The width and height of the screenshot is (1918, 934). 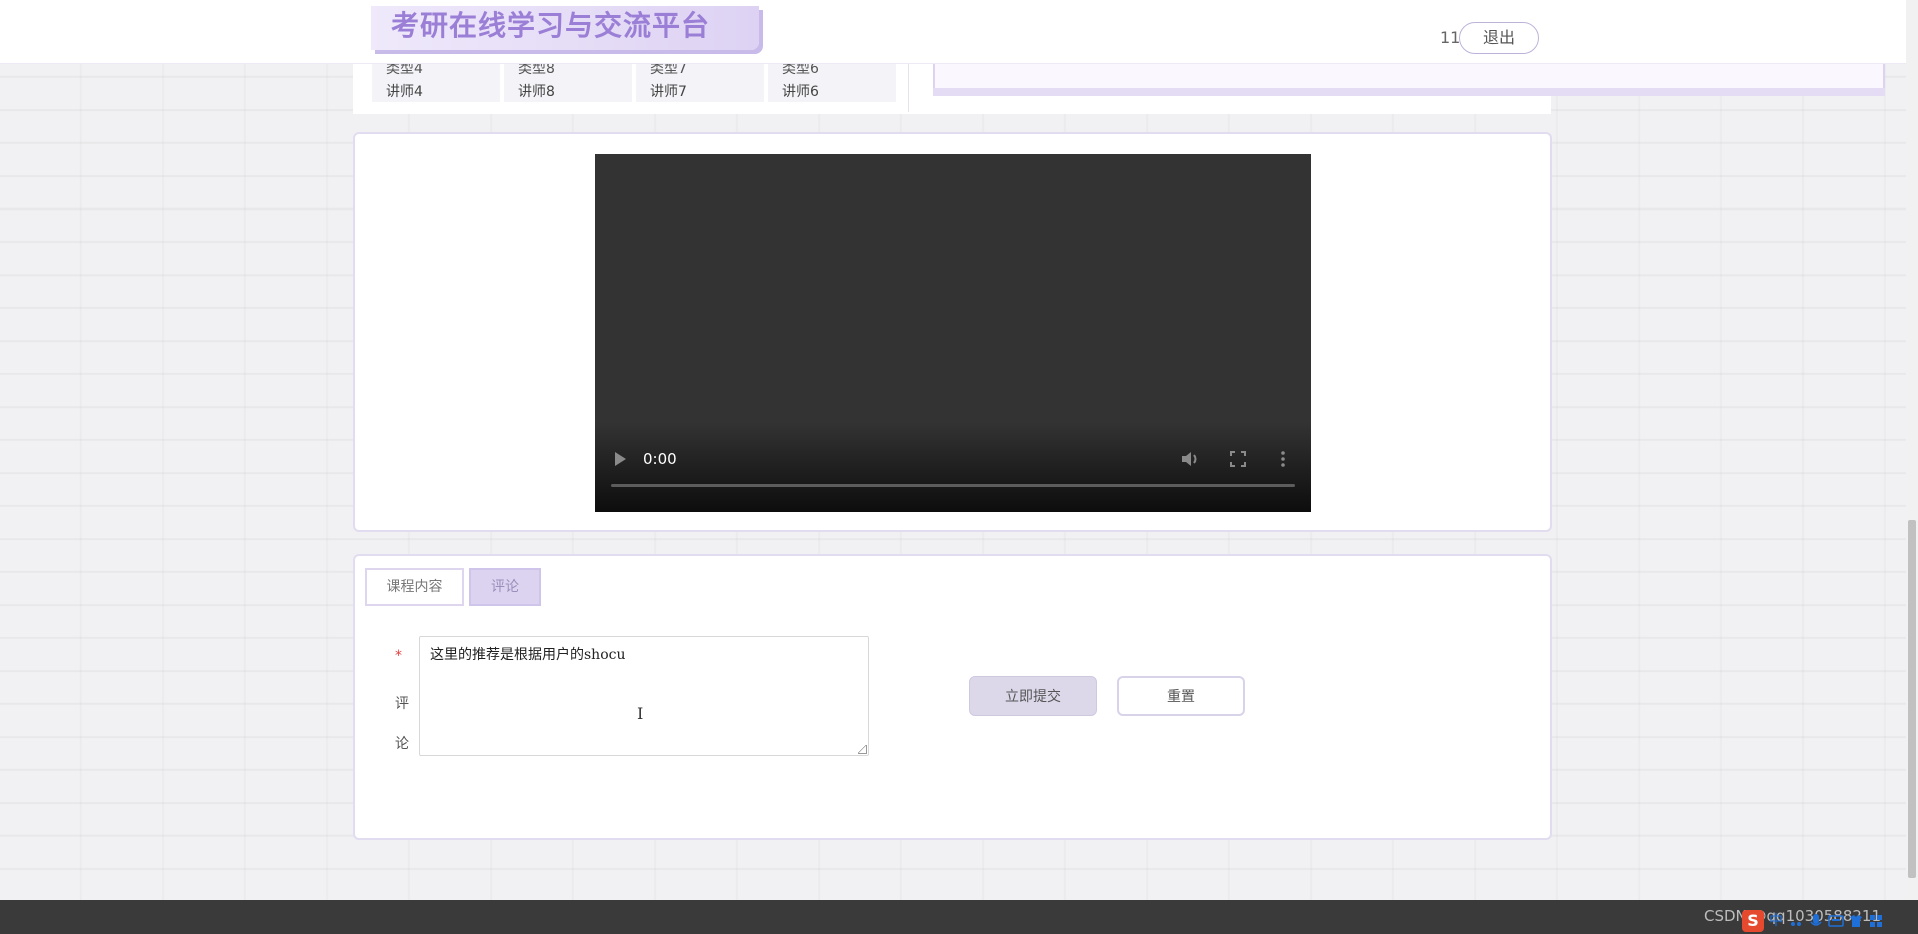 I want to click on footer-bar: CSDN @qq1030588211 S 中, so click(x=959, y=917).